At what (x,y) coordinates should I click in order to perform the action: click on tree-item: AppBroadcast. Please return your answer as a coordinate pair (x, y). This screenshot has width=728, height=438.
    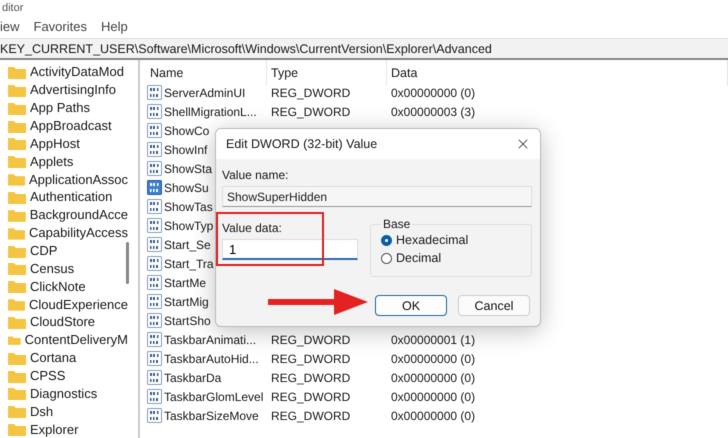
    Looking at the image, I should click on (71, 125).